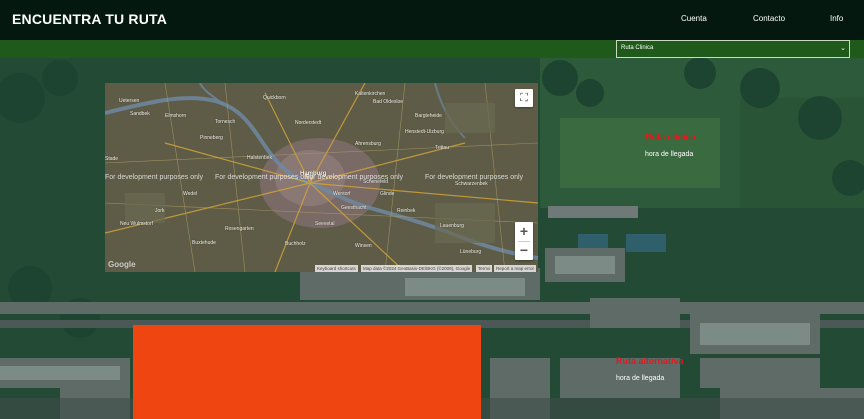 This screenshot has width=864, height=419. What do you see at coordinates (190, 194) in the screenshot?
I see `map-city-label: Wedel` at bounding box center [190, 194].